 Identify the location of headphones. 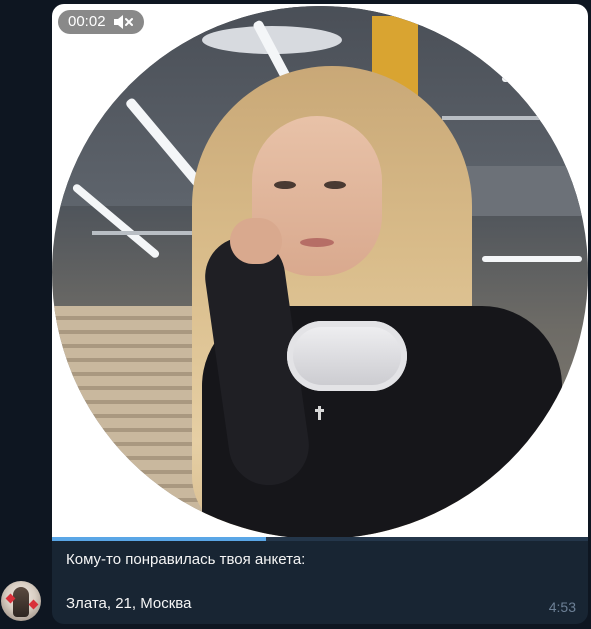
(347, 356).